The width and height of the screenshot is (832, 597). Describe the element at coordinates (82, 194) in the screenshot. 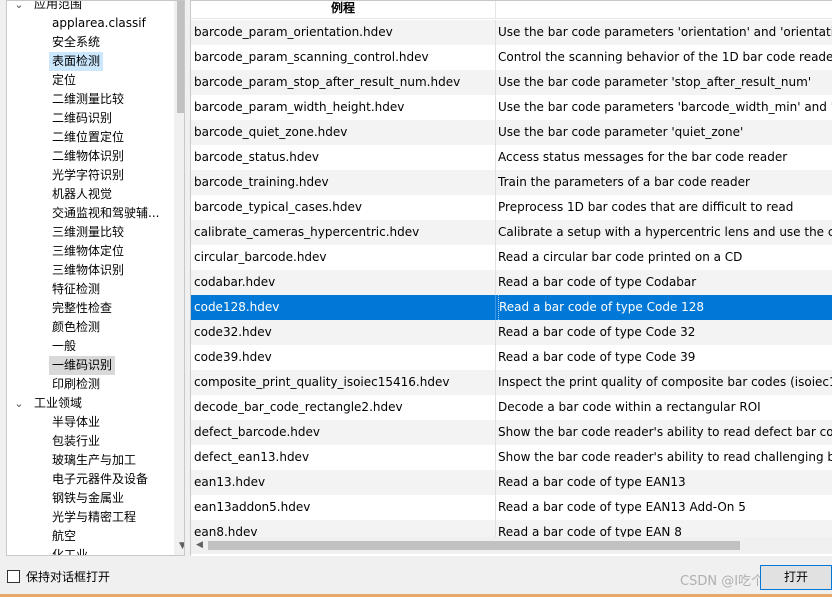

I see `tree-item: 机器人视觉` at that location.